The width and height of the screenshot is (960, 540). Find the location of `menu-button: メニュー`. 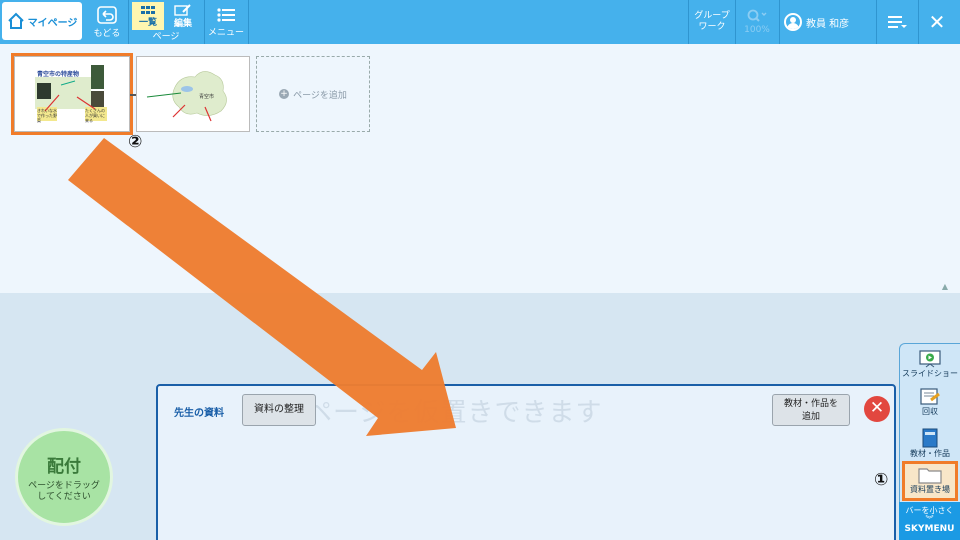

menu-button: メニュー is located at coordinates (226, 22).